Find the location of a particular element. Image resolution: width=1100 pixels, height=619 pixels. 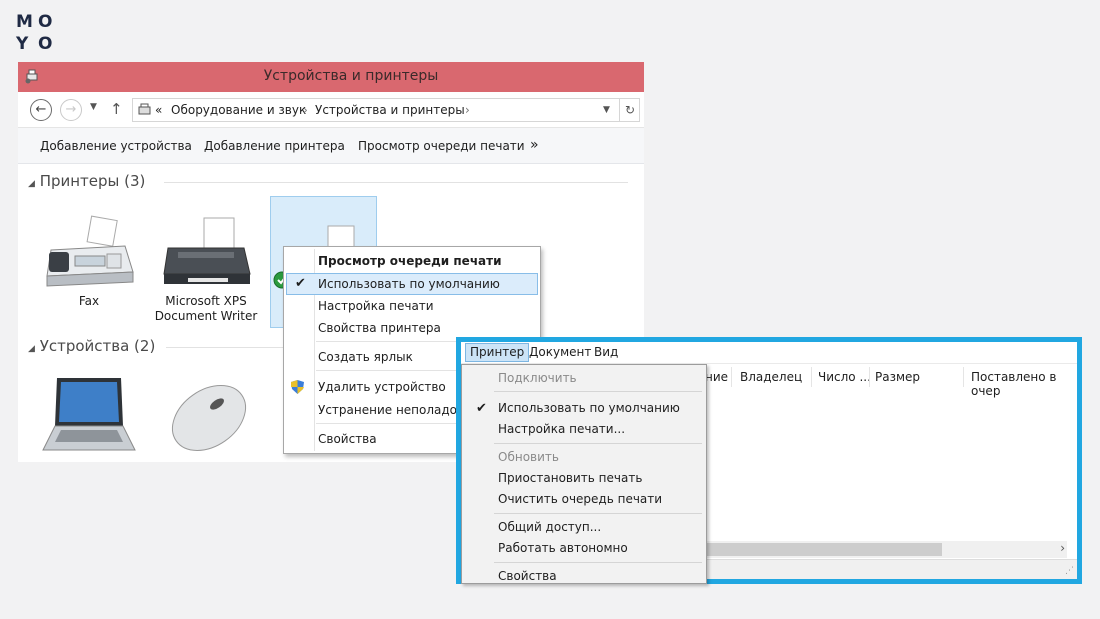

title-bar: Устройства и принтеры is located at coordinates (331, 77).